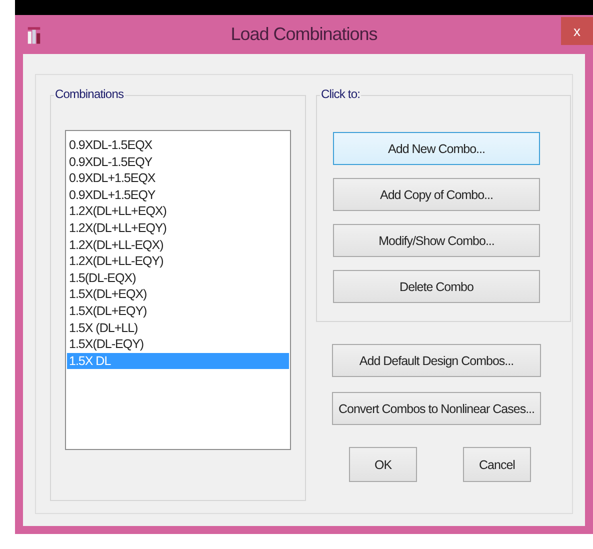 This screenshot has width=593, height=549. What do you see at coordinates (178, 245) in the screenshot?
I see `list-item: 1.2X(DL+LL-EQX)` at bounding box center [178, 245].